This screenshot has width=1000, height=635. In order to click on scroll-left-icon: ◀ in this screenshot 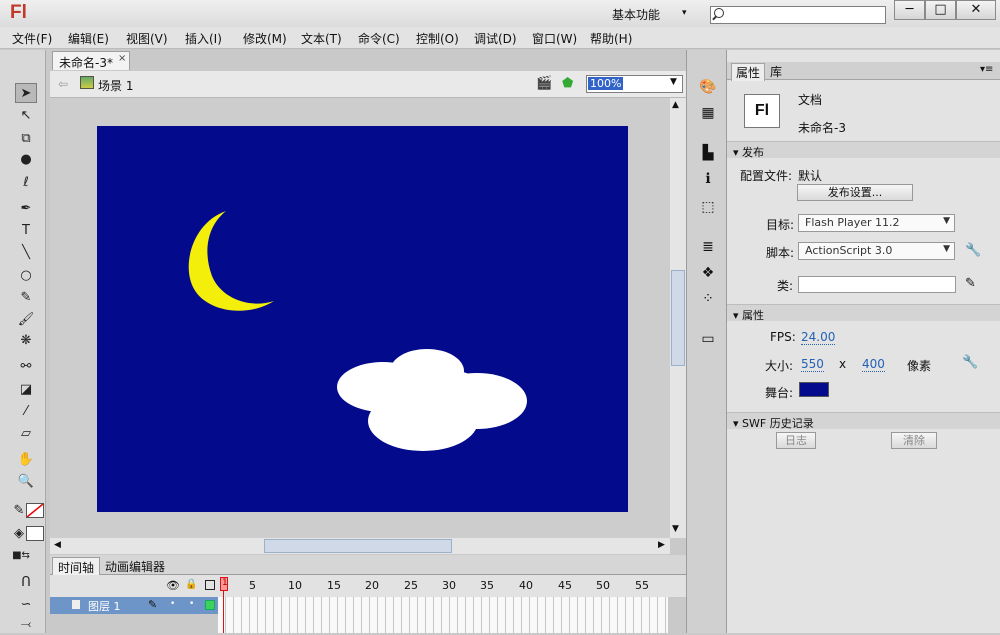, I will do `click(57, 545)`.